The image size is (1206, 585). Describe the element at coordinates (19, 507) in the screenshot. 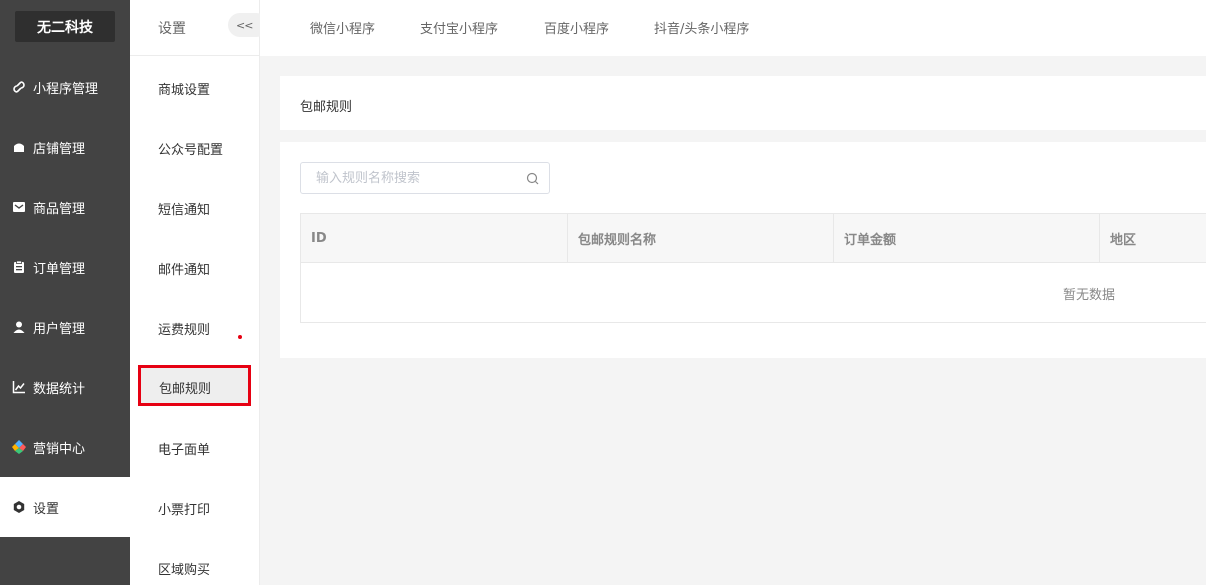

I see `settings-icon` at that location.